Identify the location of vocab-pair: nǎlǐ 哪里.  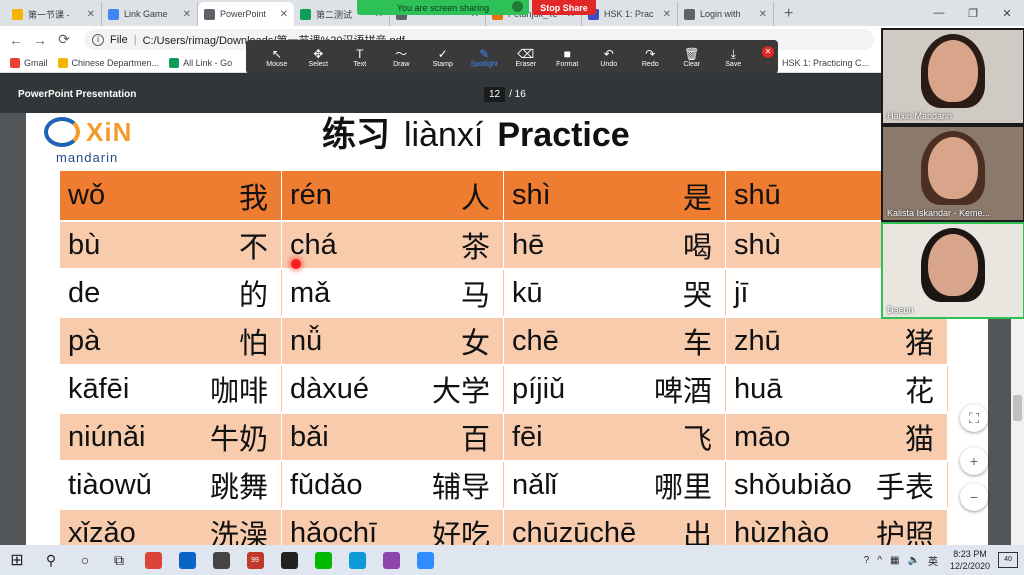
(612, 485).